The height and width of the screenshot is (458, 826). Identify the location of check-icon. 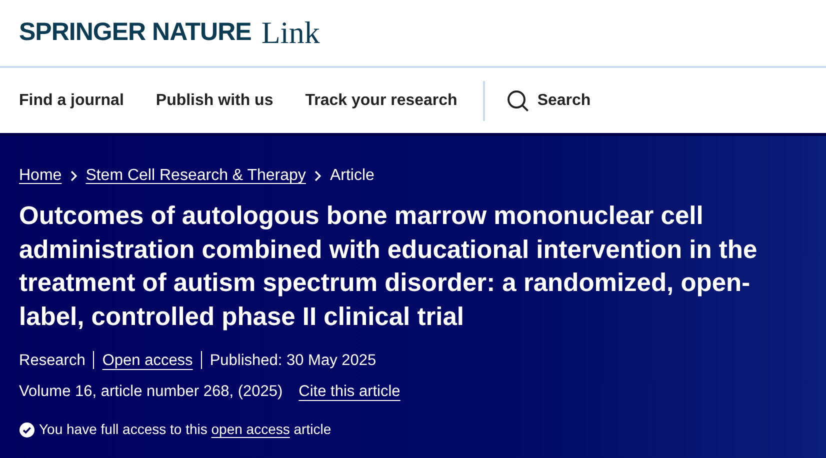
(27, 430).